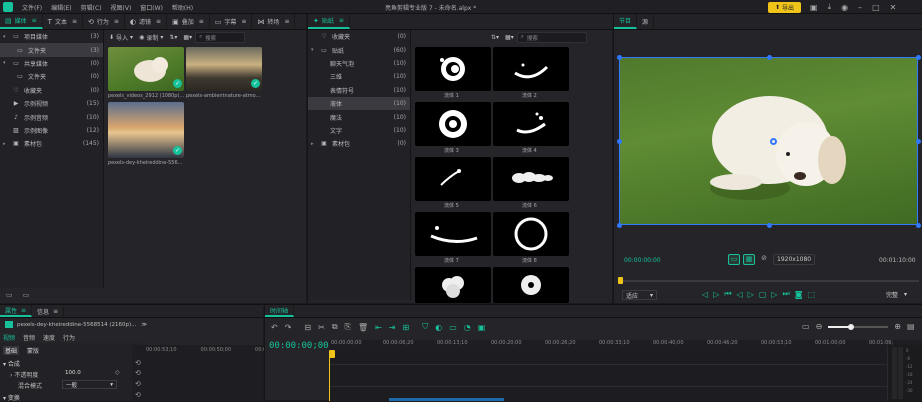 Image resolution: width=922 pixels, height=402 pixels. I want to click on split-icon: ⊟, so click(307, 327).